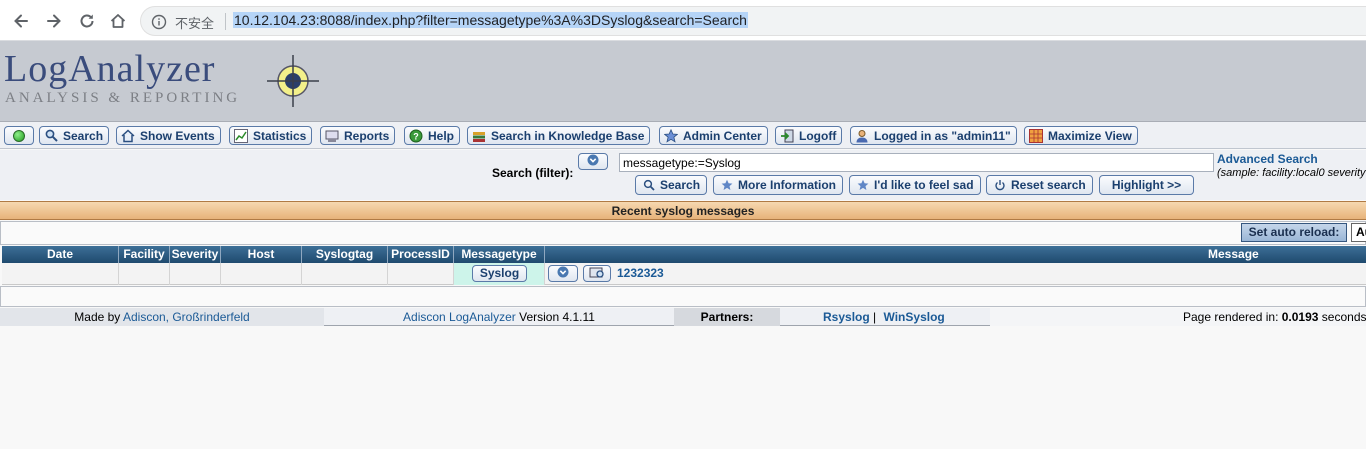 The width and height of the screenshot is (1366, 449). I want to click on details-icon, so click(597, 274).